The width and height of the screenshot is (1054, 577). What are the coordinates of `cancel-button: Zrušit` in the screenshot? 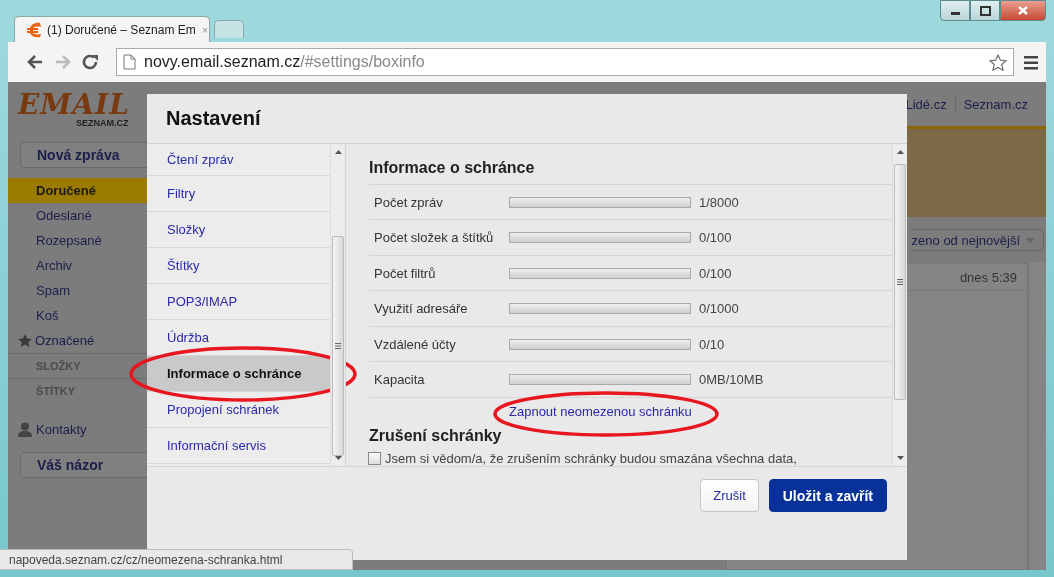 It's located at (729, 495).